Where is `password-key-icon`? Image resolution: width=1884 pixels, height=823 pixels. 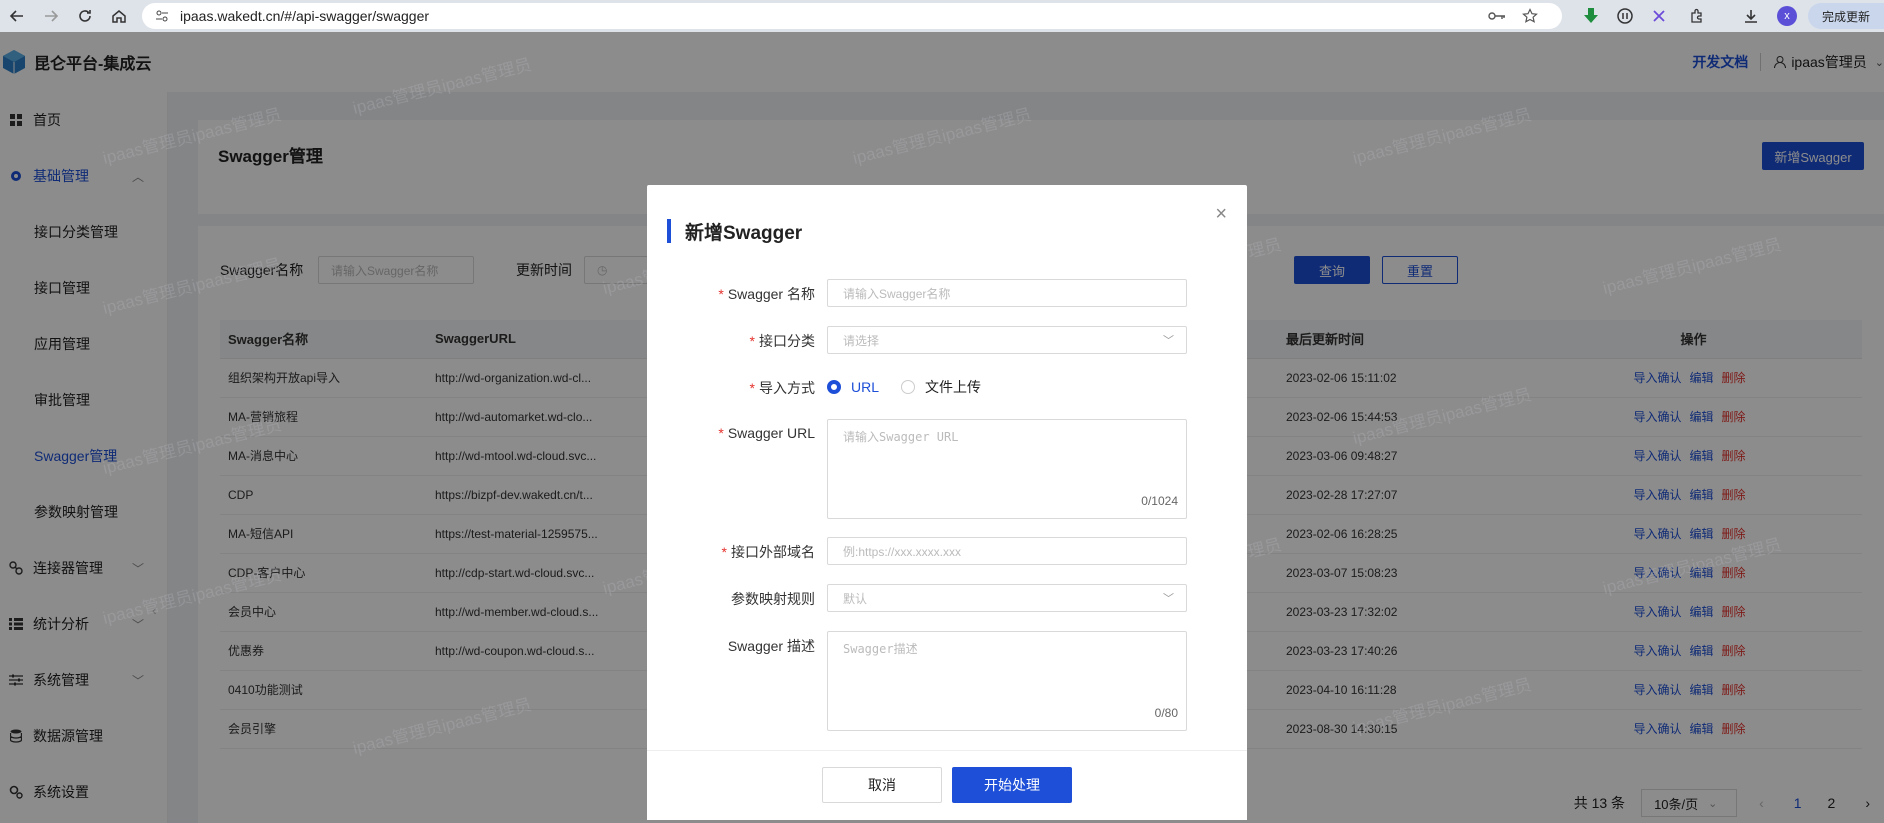
password-key-icon is located at coordinates (1497, 16).